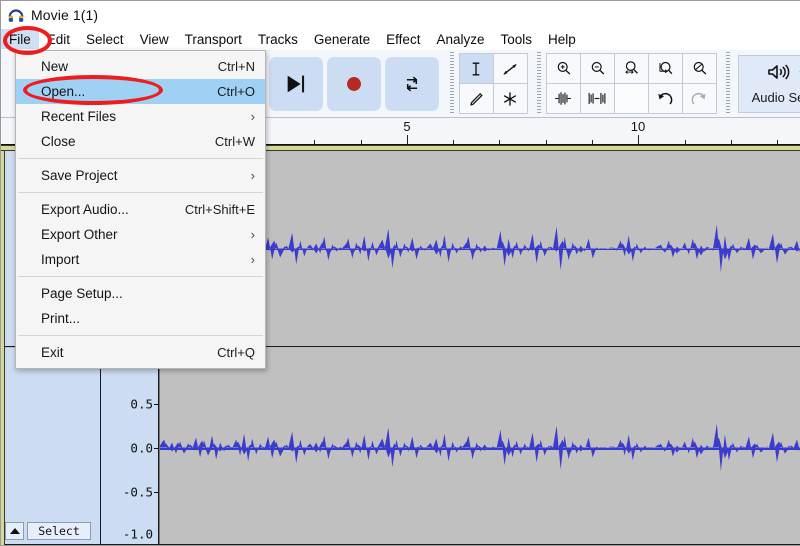 The image size is (800, 546). What do you see at coordinates (278, 39) in the screenshot?
I see `menu-tracks: Tracks` at bounding box center [278, 39].